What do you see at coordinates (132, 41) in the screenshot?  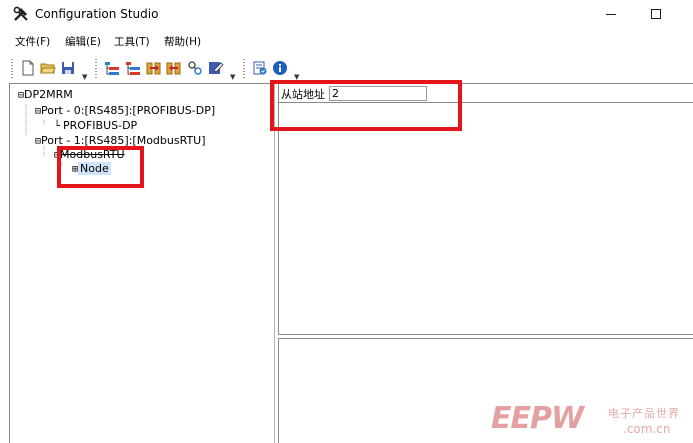 I see `menu-tools: 工具(T)` at bounding box center [132, 41].